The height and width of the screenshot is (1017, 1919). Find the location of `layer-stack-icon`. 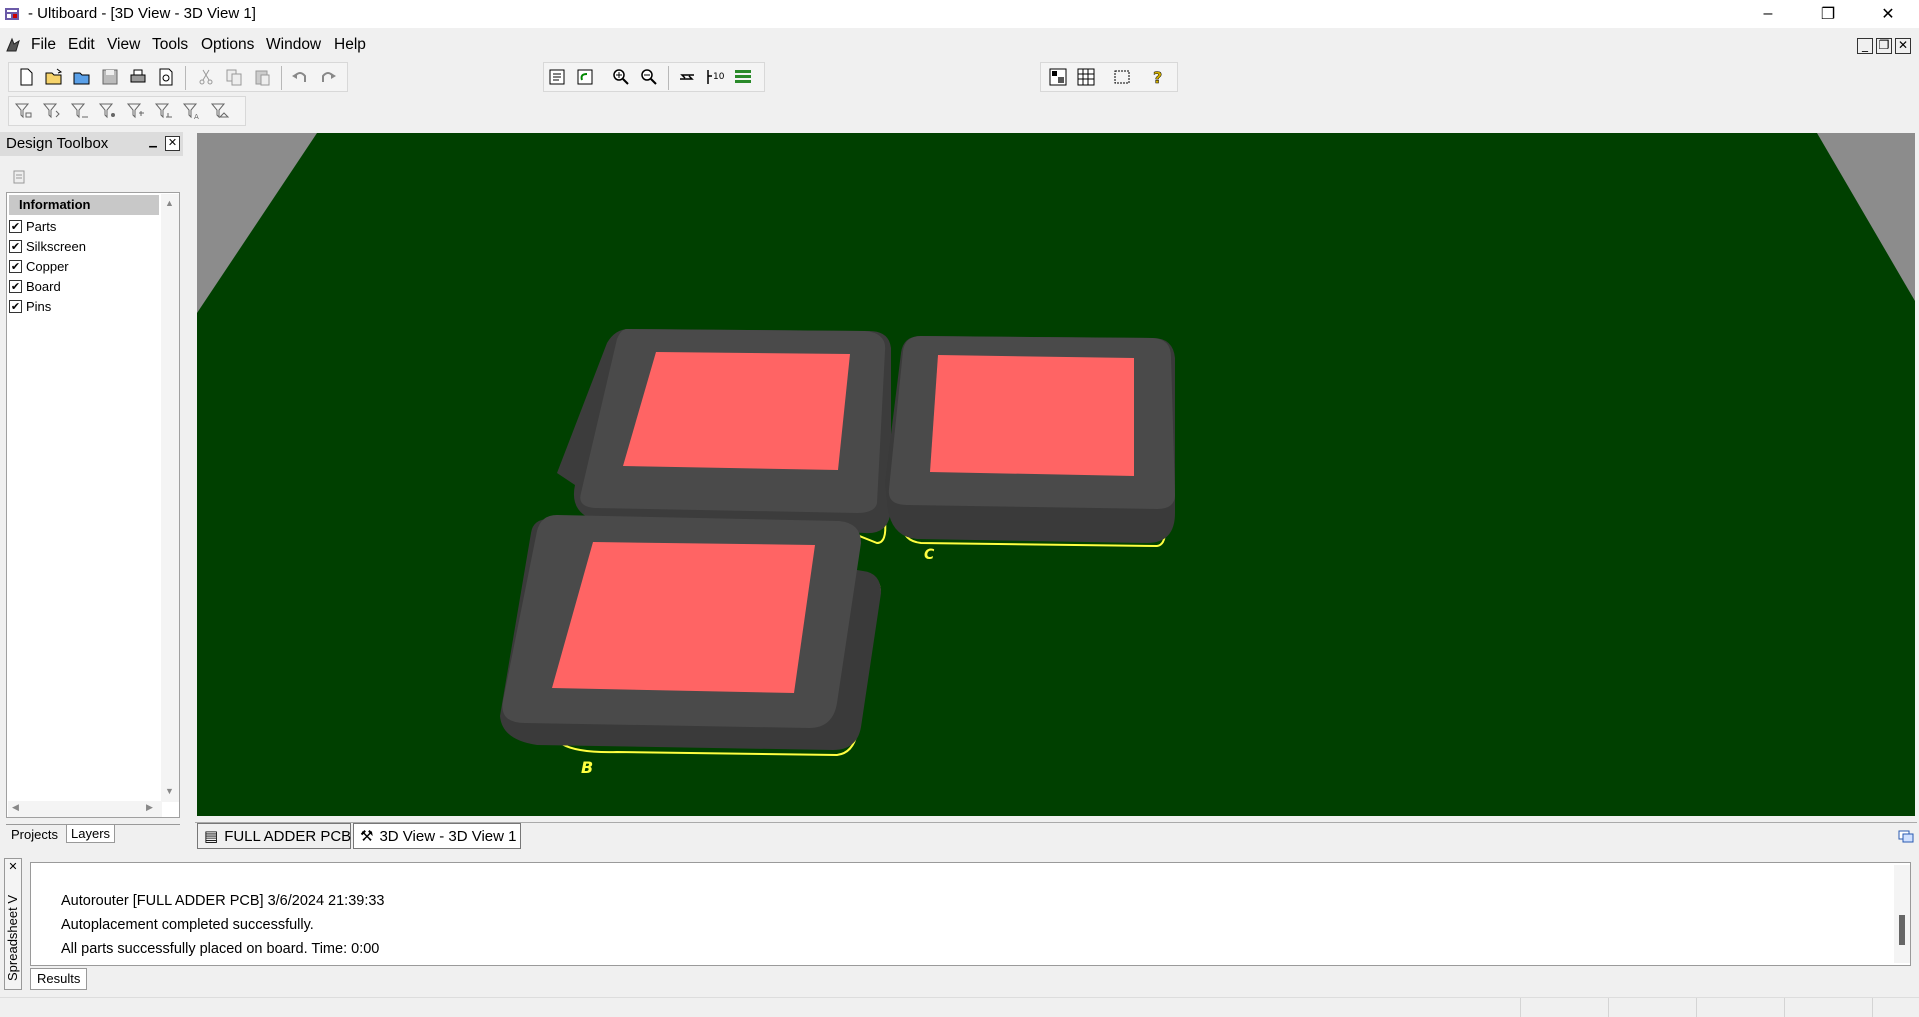

layer-stack-icon is located at coordinates (743, 77).